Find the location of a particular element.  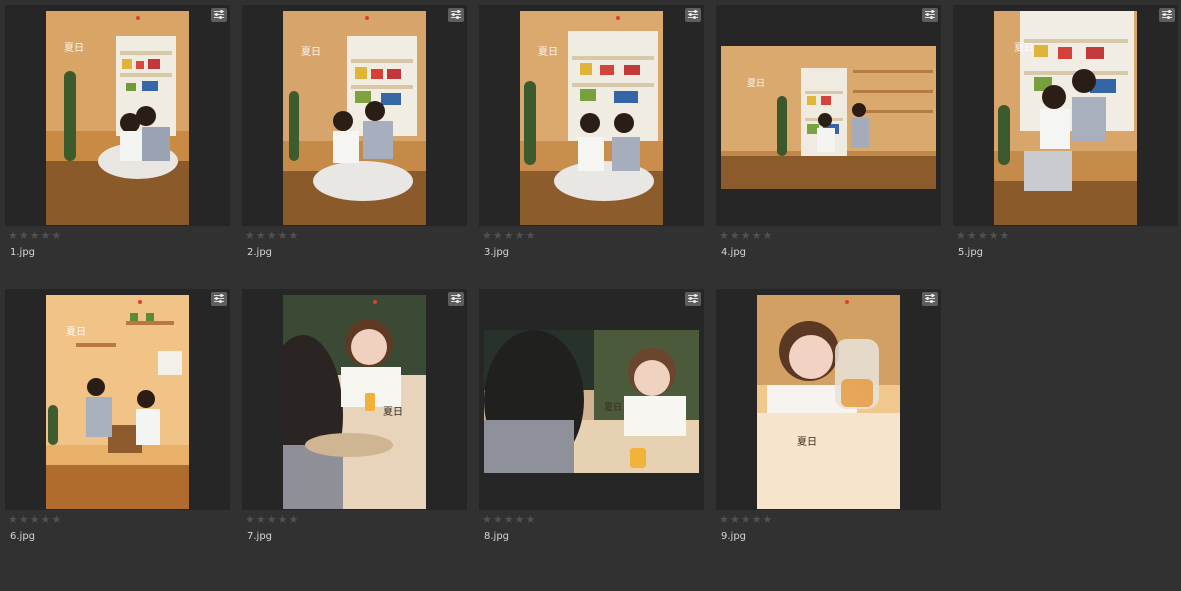

thumbnail-cell-8: 夏日 ★★★★★ 8.jpg is located at coordinates (591, 424).